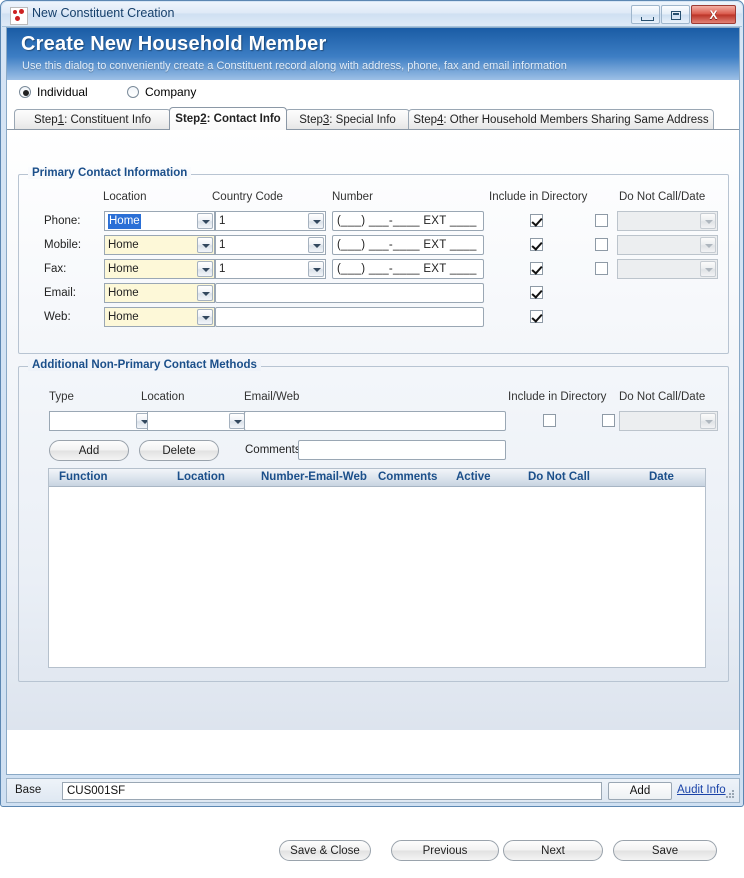 This screenshot has height=878, width=744. I want to click on additional-location-combo, so click(197, 421).